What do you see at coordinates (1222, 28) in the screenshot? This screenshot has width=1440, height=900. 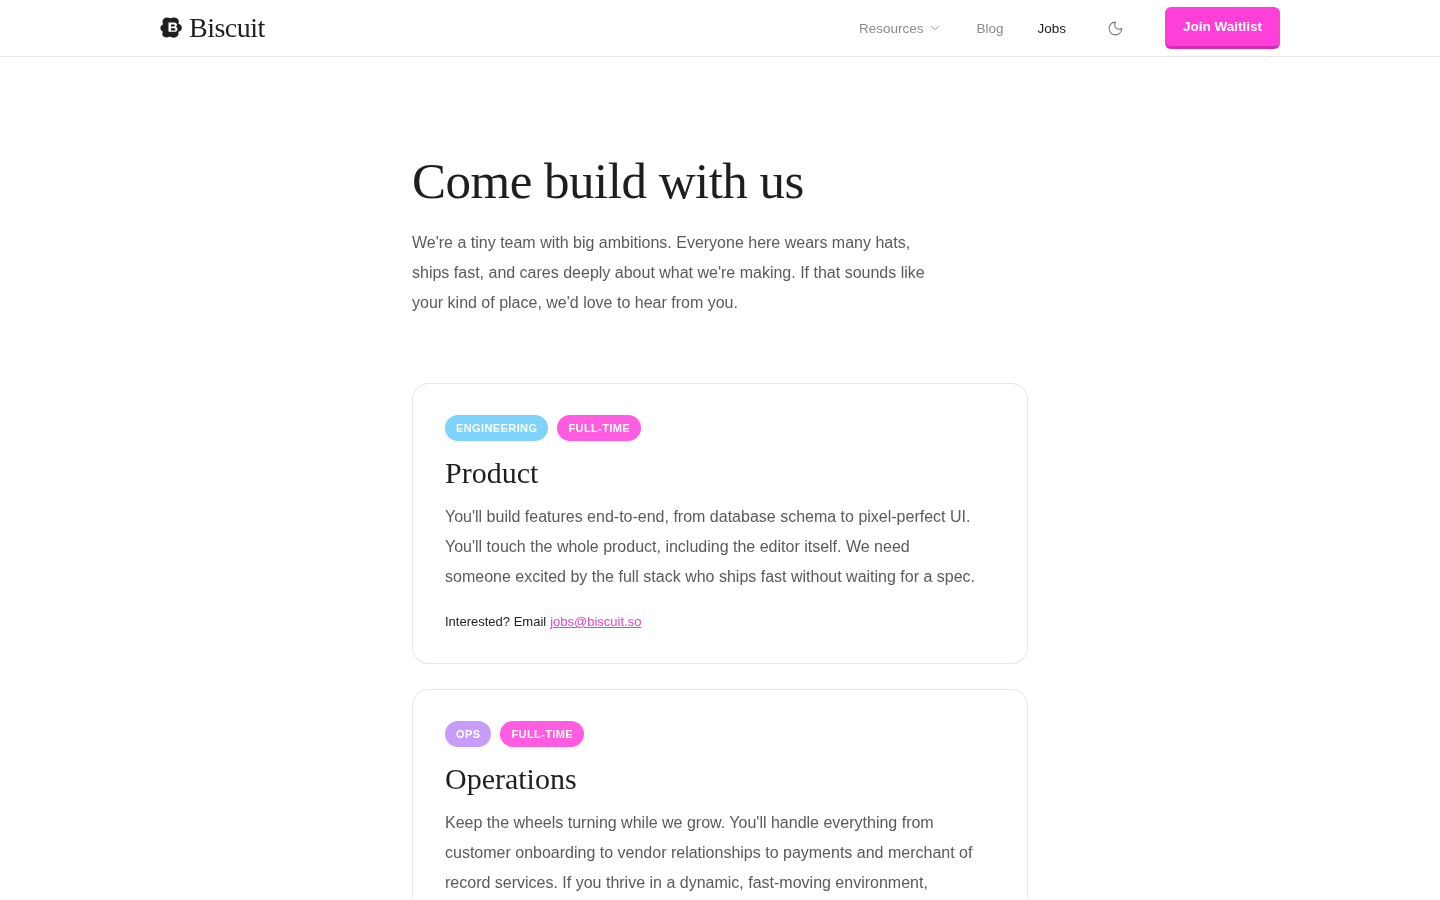 I see `join-waitlist-button: Join Waitlist` at bounding box center [1222, 28].